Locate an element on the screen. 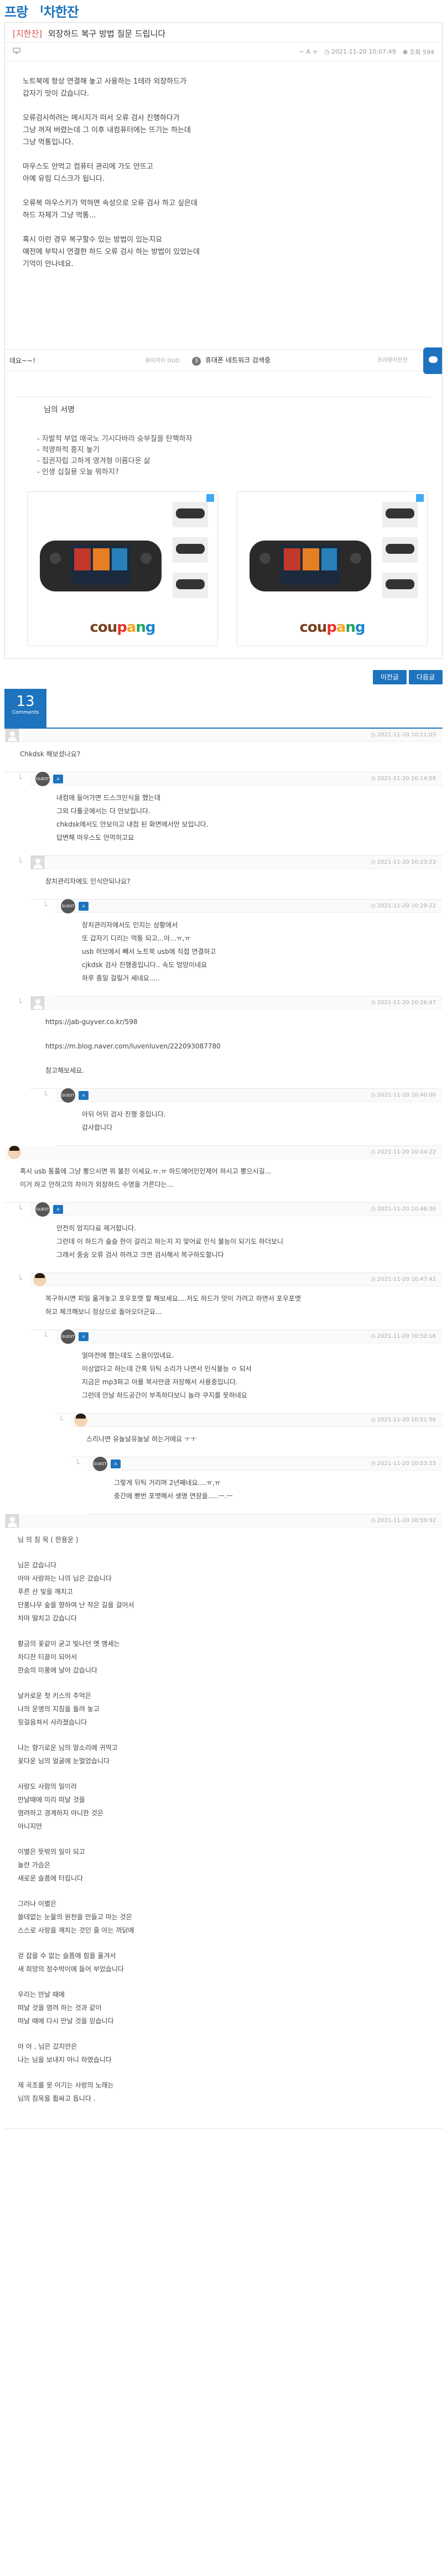 Image resolution: width=447 pixels, height=2576 pixels. comment-line: 장치관리자에도 인식안되나요? is located at coordinates (88, 881).